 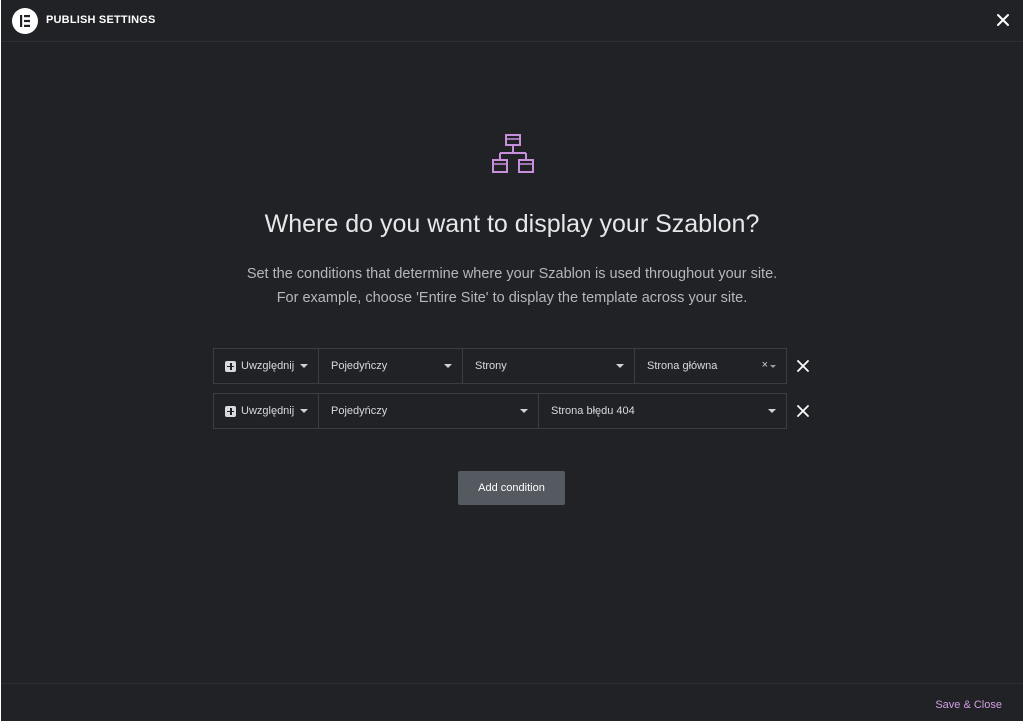 I want to click on modal-header: PUBLISH SETTINGS, so click(x=512, y=21).